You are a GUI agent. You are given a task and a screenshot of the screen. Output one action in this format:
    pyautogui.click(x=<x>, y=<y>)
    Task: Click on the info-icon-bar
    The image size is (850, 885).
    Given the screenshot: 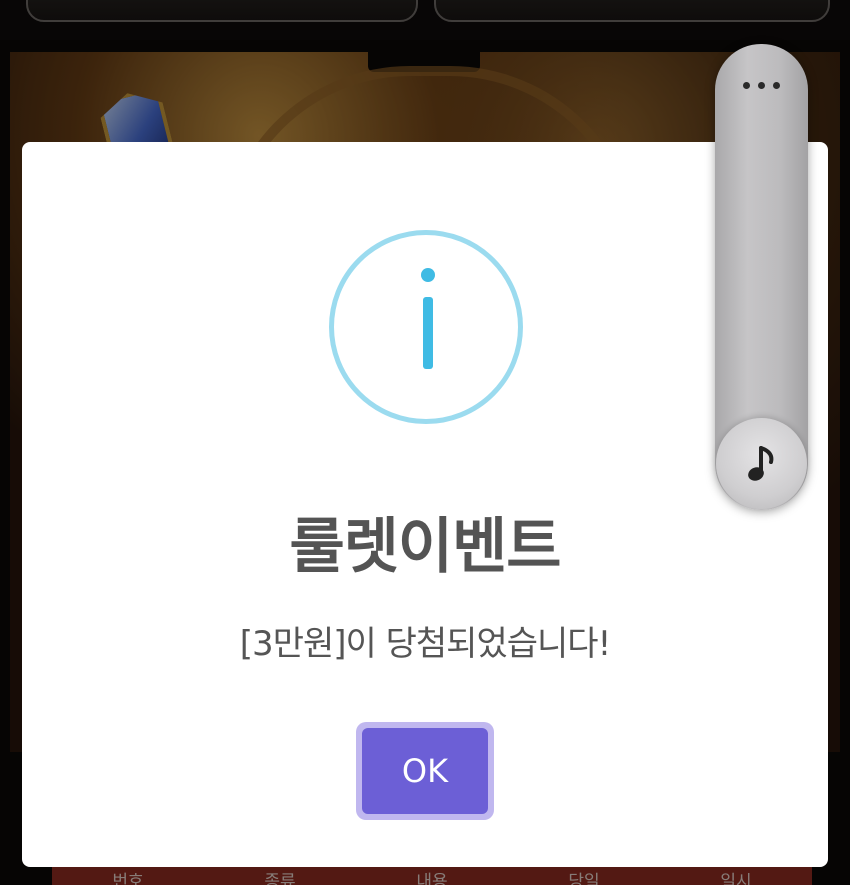 What is the action you would take?
    pyautogui.click(x=428, y=333)
    